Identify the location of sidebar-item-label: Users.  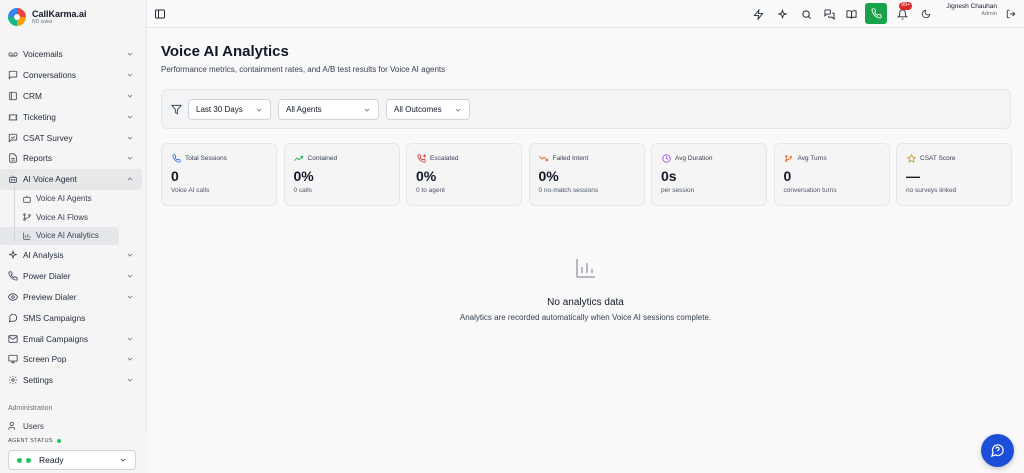
(33, 426).